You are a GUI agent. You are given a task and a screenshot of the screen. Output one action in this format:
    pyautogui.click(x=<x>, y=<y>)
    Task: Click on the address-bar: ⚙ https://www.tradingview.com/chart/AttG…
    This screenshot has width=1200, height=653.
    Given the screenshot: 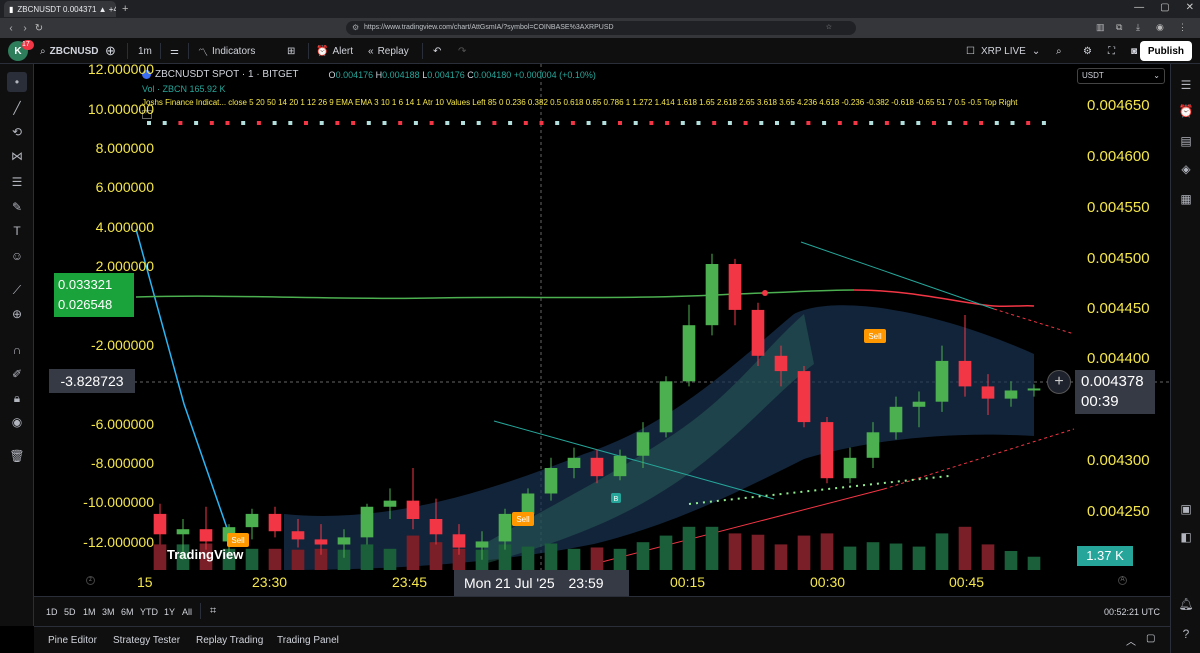 What is the action you would take?
    pyautogui.click(x=601, y=28)
    